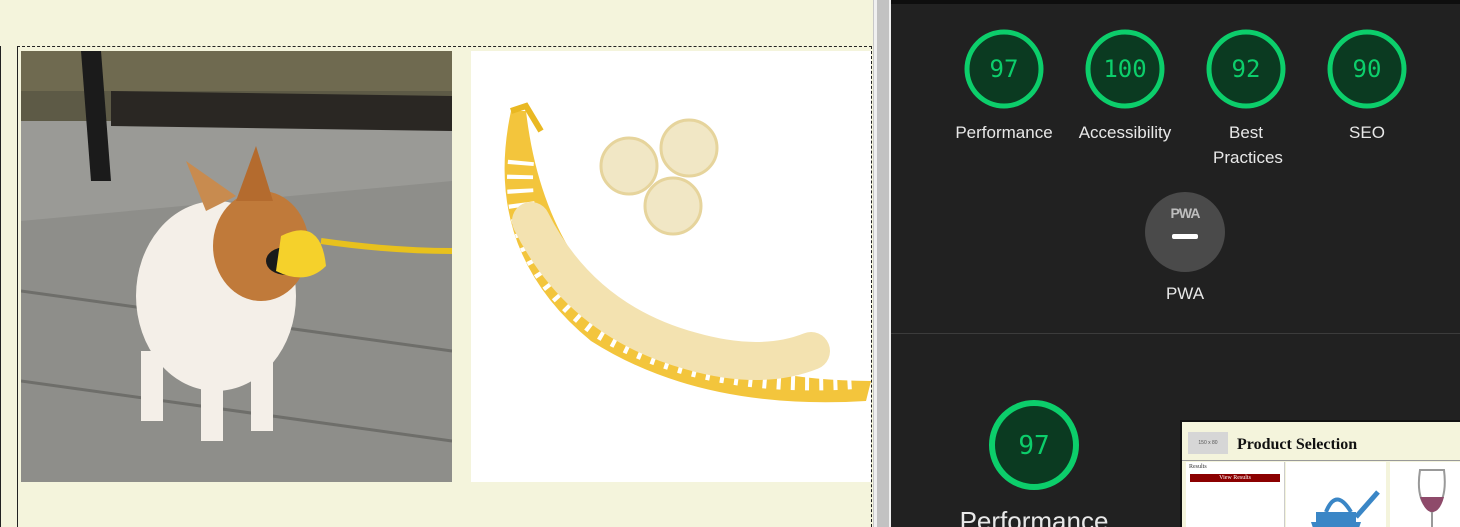 Image resolution: width=1460 pixels, height=527 pixels. What do you see at coordinates (1185, 236) in the screenshot?
I see `pwa-dash-icon` at bounding box center [1185, 236].